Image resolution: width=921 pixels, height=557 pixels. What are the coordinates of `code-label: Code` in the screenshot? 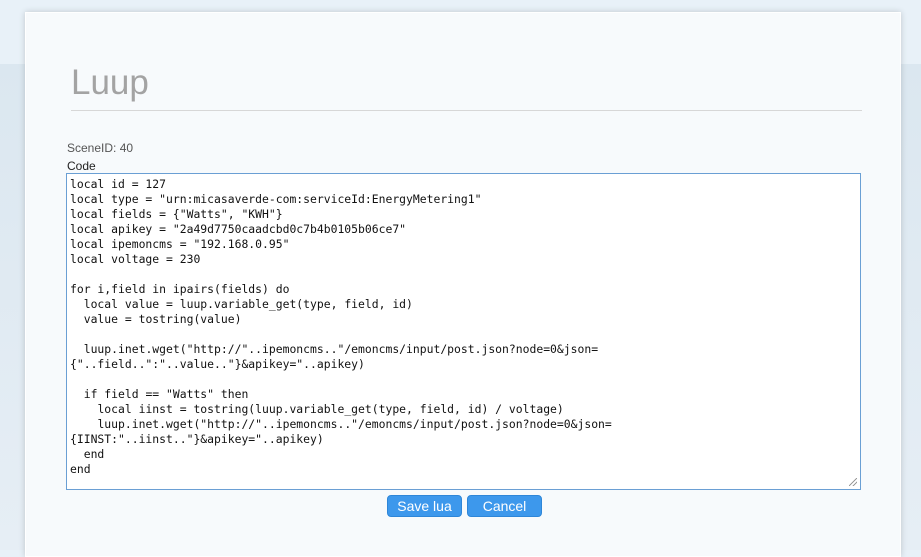 It's located at (81, 166).